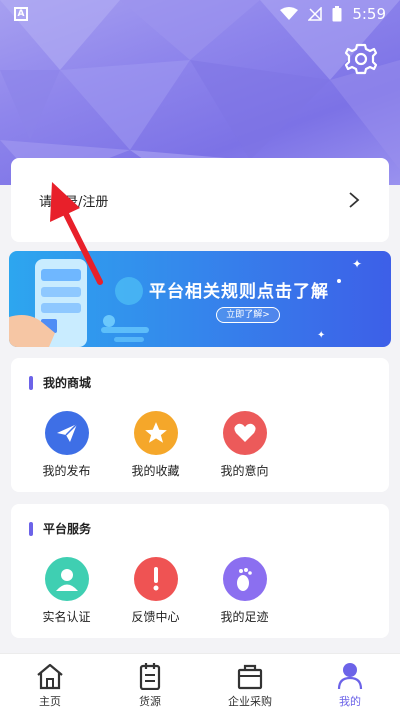 This screenshot has height=711, width=400. I want to click on tab-mine: 我的, so click(350, 682).